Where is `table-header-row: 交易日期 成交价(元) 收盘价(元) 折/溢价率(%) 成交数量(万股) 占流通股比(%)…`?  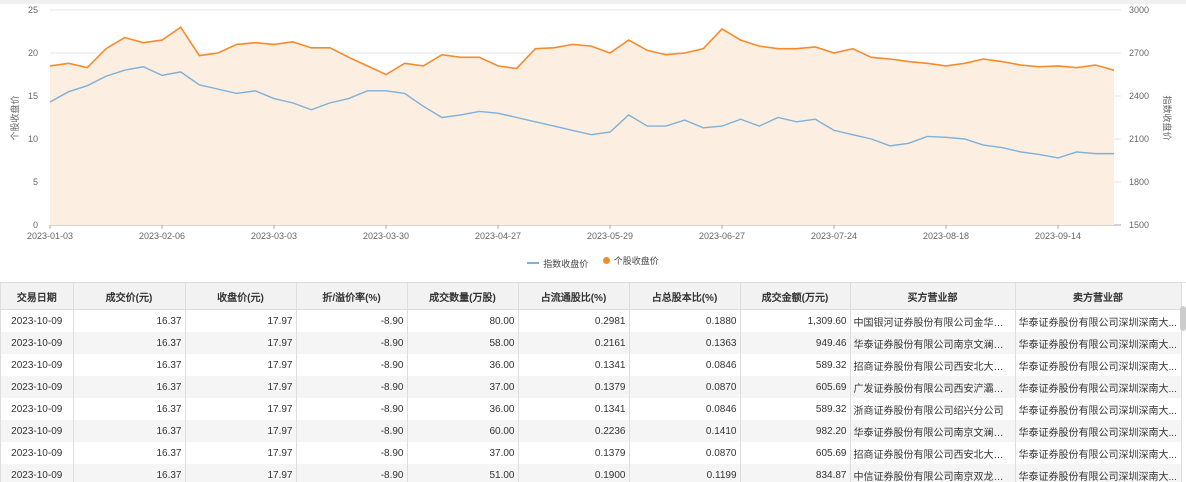 table-header-row: 交易日期 成交价(元) 收盘价(元) 折/溢价率(%) 成交数量(万股) 占流通股比(%)… is located at coordinates (591, 296).